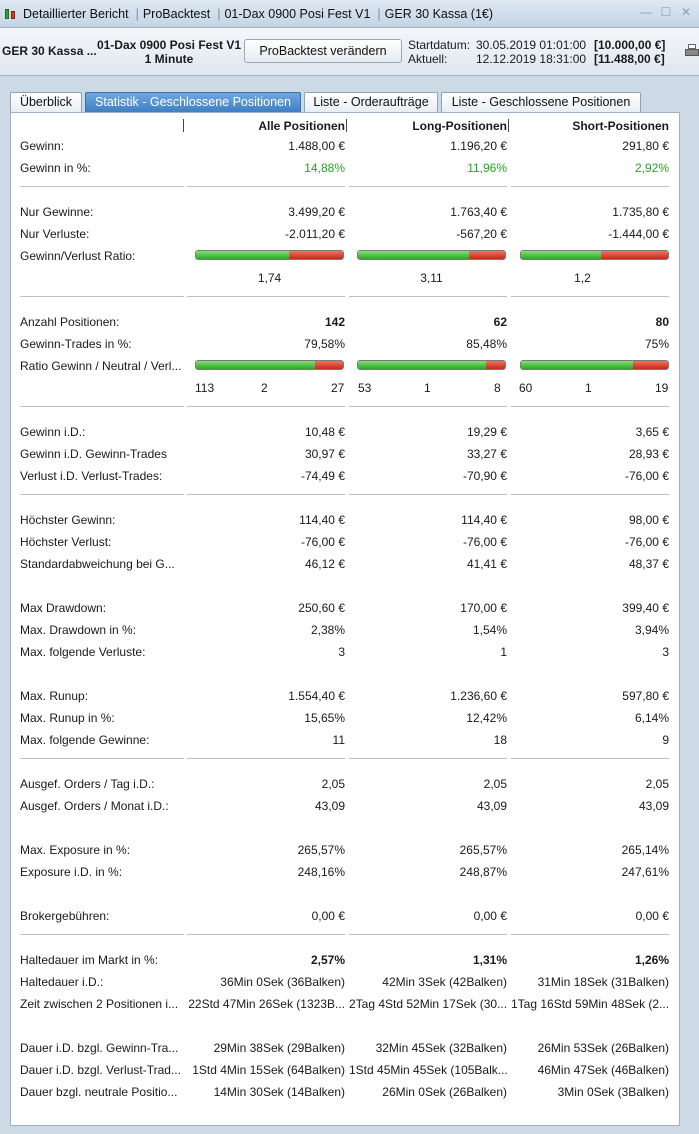 This screenshot has width=699, height=1134. What do you see at coordinates (76, 13) in the screenshot?
I see `title-part-report: Detaillierter Bericht` at bounding box center [76, 13].